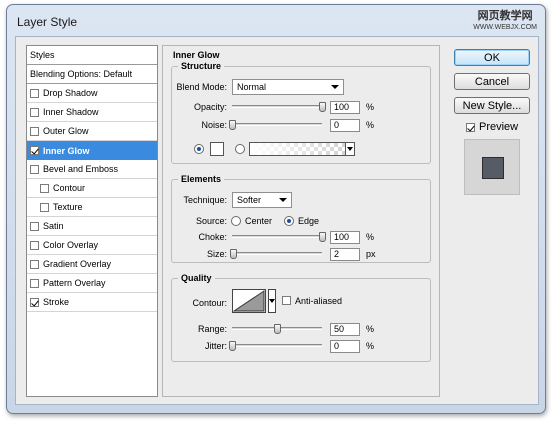 The width and height of the screenshot is (560, 422). I want to click on source-center-radio, so click(236, 221).